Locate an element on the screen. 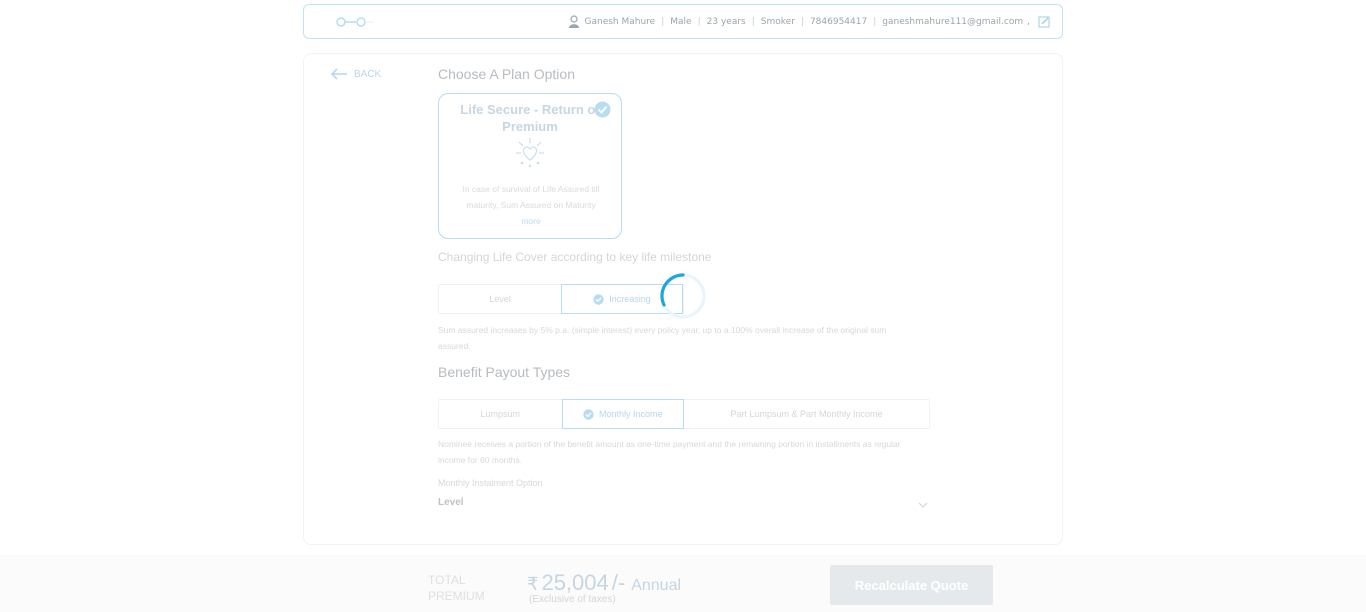 The width and height of the screenshot is (1366, 612). total-premium-label: TOTAL PREMIUM is located at coordinates (456, 588).